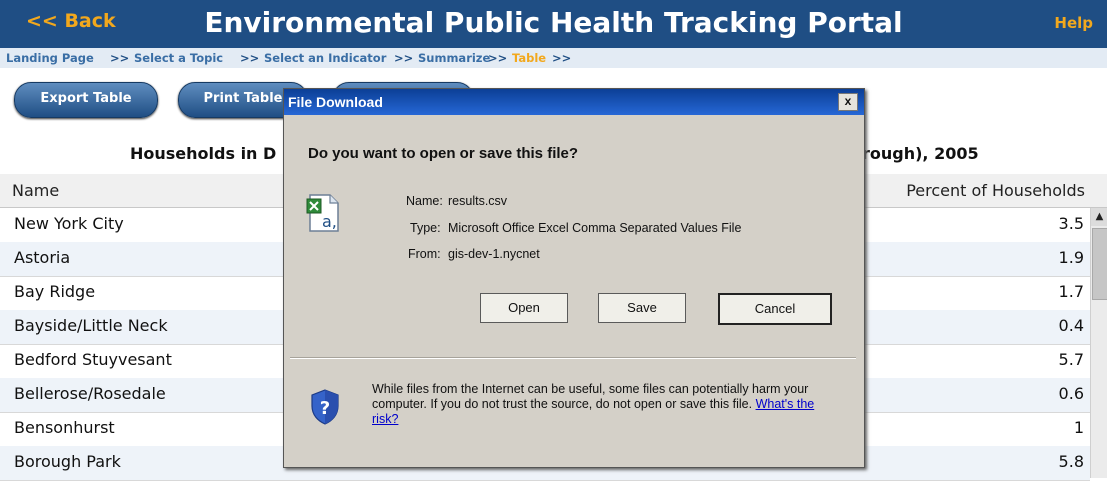  Describe the element at coordinates (425, 228) in the screenshot. I see `file-type-label: Type:` at that location.